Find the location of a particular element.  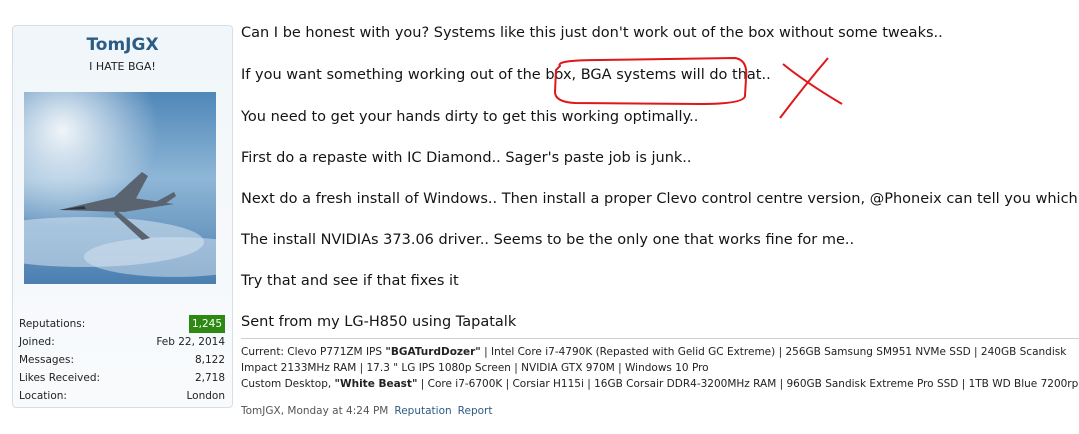

reputation-badge: 1,245 is located at coordinates (206, 324).